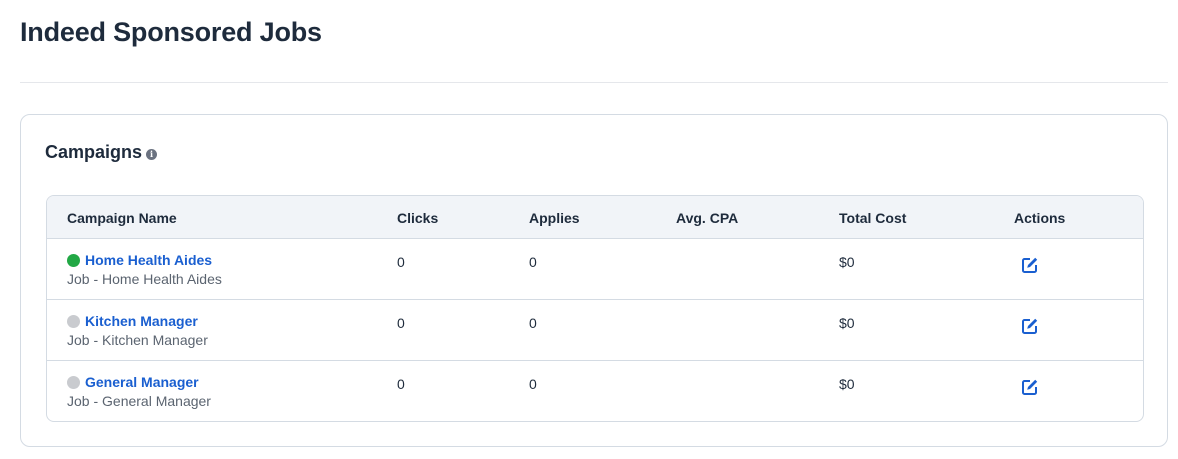 This screenshot has height=459, width=1178. I want to click on campaign-subtitle: Job - Kitchen Manager, so click(137, 340).